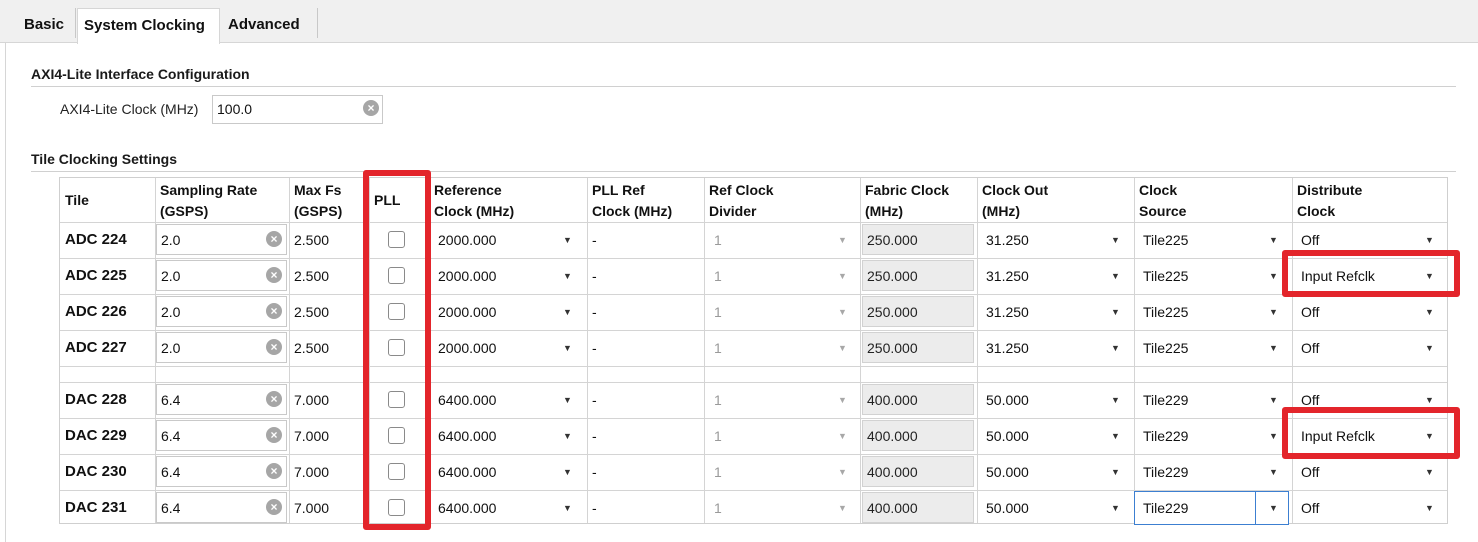  What do you see at coordinates (297, 109) in the screenshot?
I see `axi-clock-input: 100.0` at bounding box center [297, 109].